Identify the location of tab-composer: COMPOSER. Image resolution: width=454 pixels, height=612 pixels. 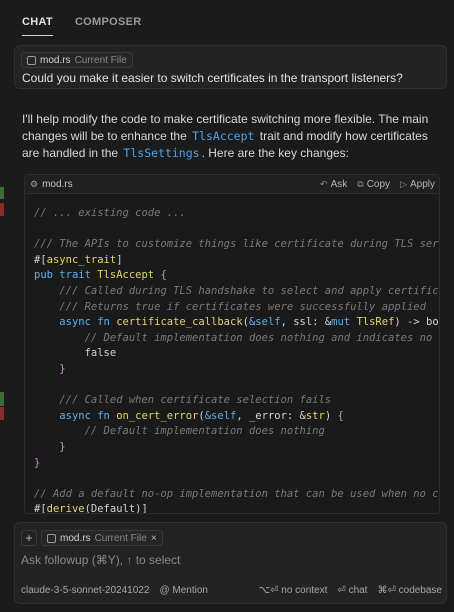
(108, 23).